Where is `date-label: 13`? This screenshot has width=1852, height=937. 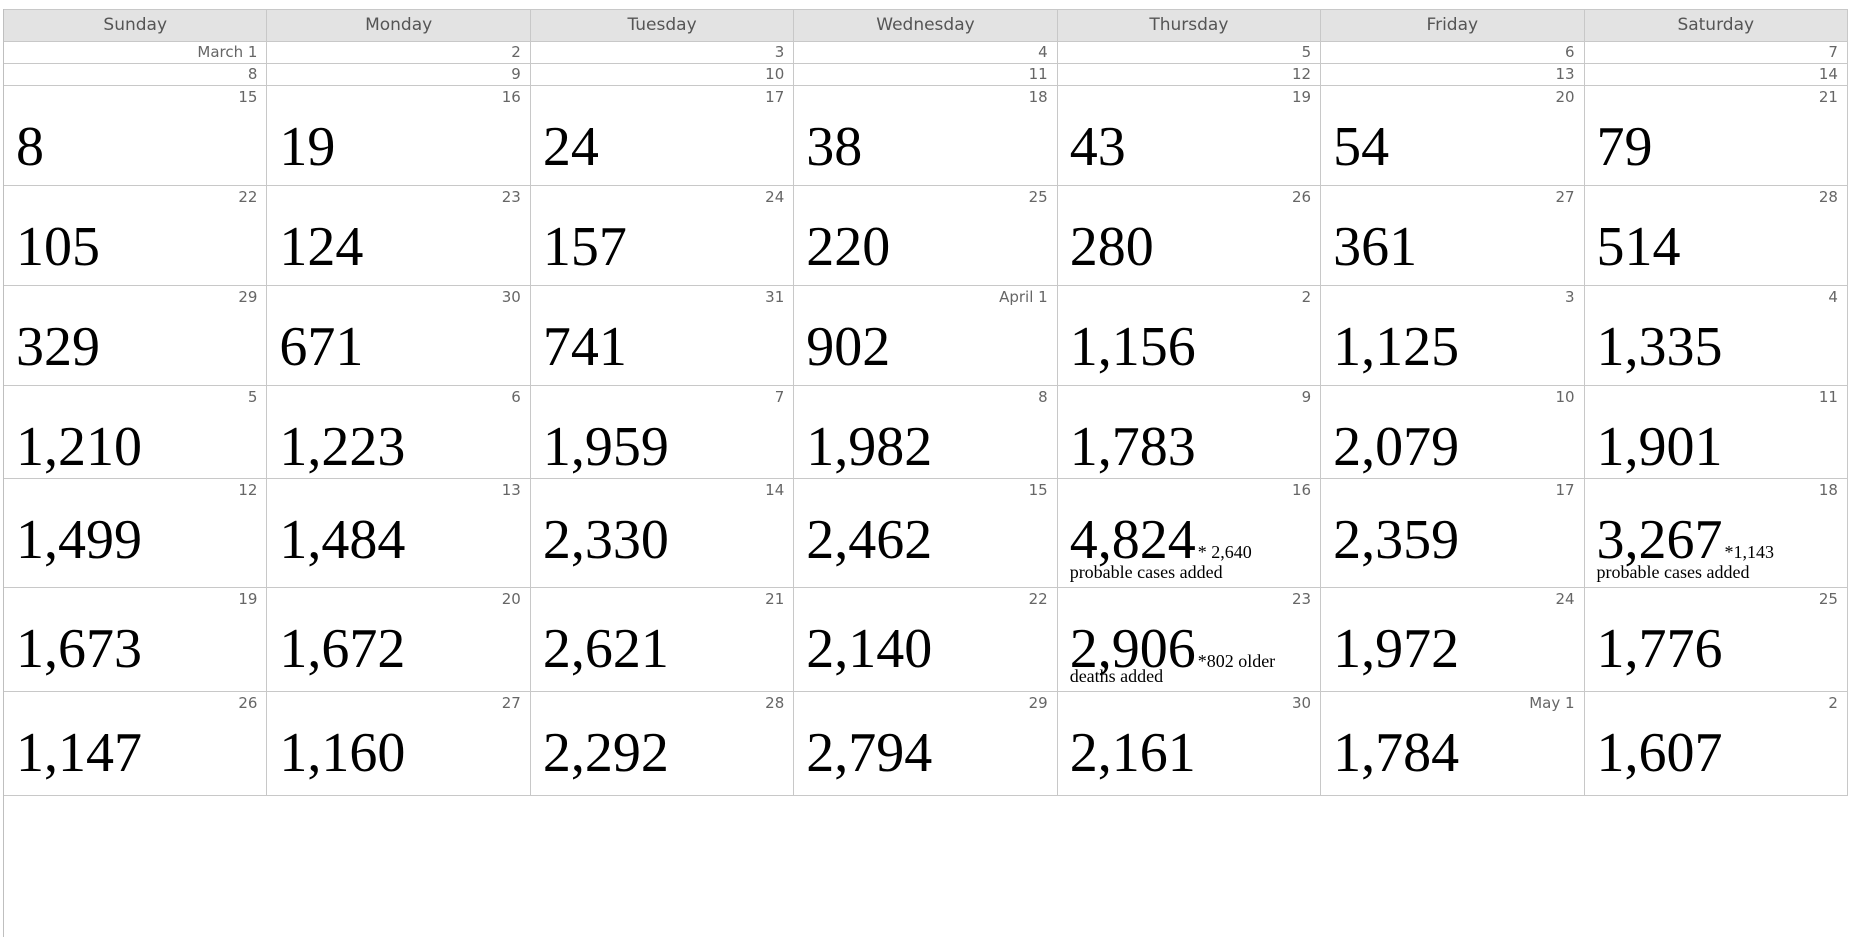
date-label: 13 is located at coordinates (1565, 74).